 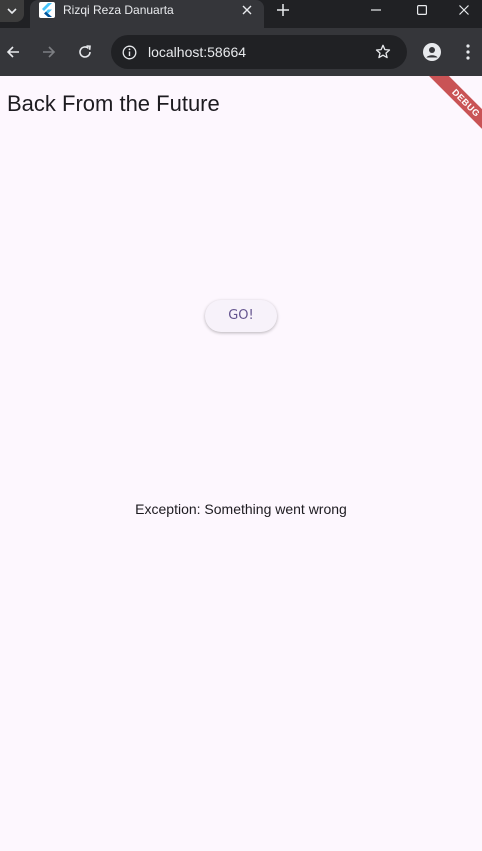 I want to click on window-close-button, so click(x=463, y=10).